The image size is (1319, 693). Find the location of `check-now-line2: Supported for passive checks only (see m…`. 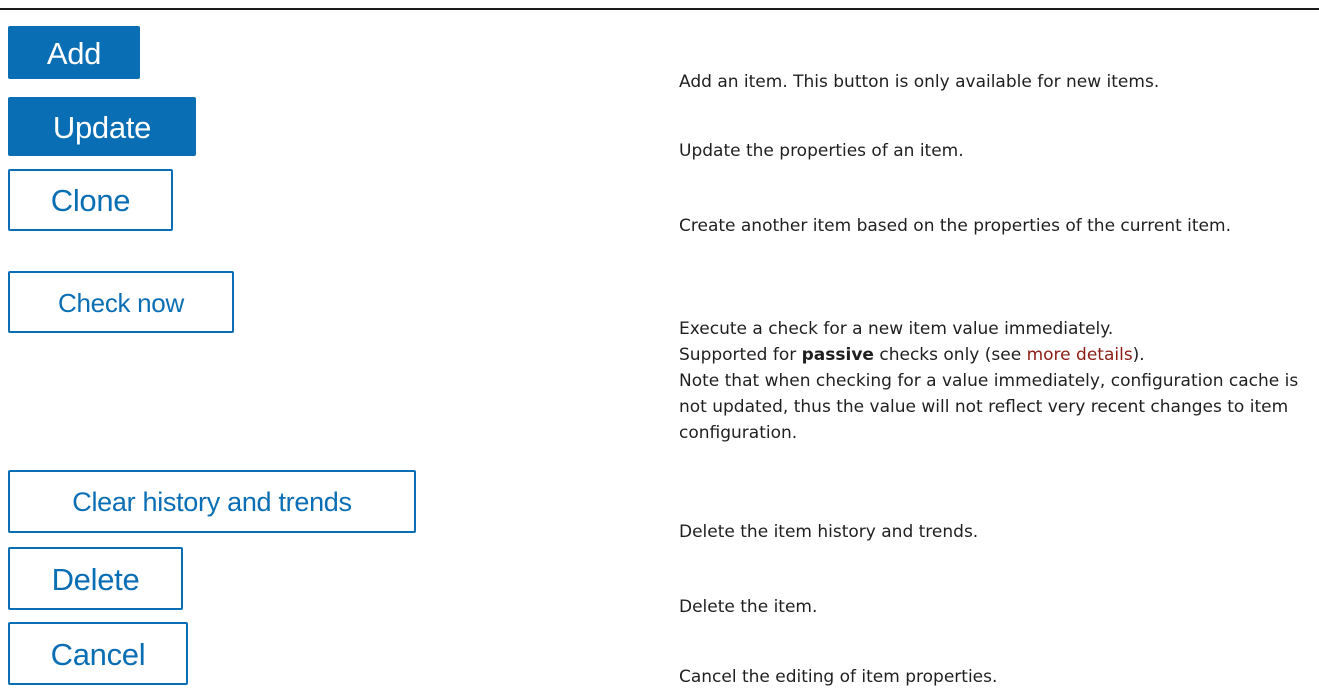

check-now-line2: Supported for passive checks only (see m… is located at coordinates (994, 355).